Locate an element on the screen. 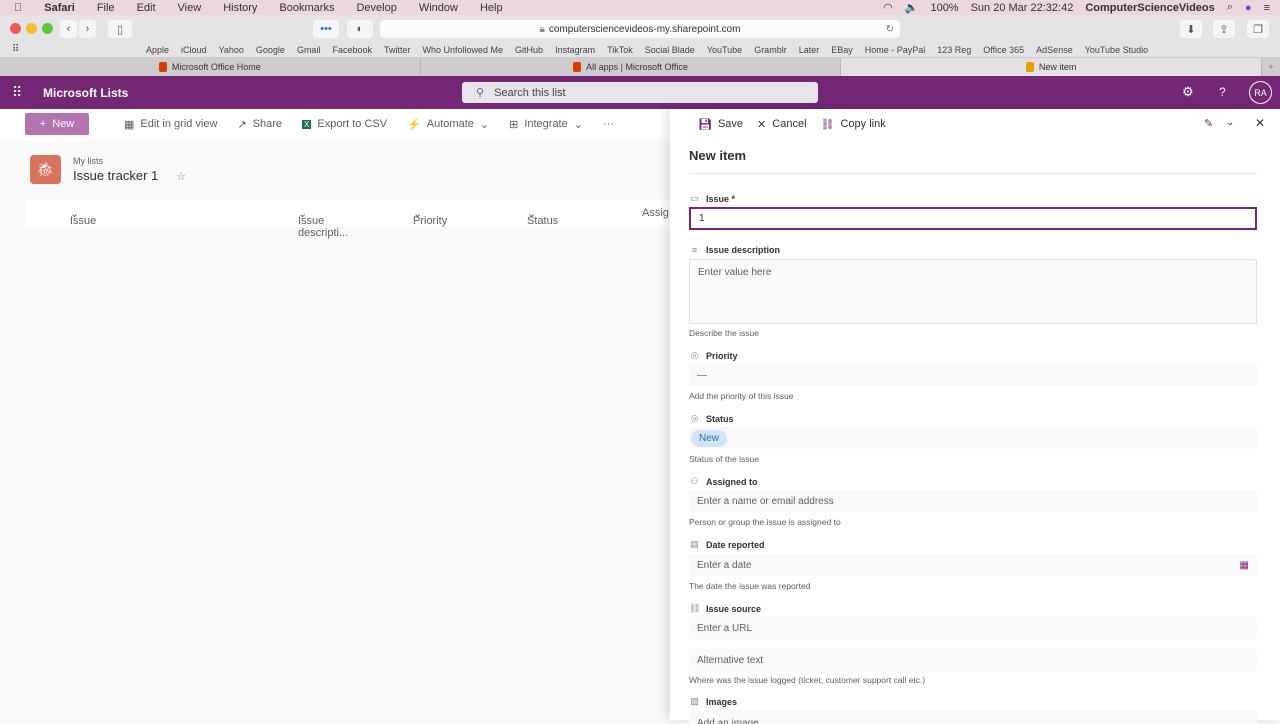  assigned-help: Person or group the issue is assigned to is located at coordinates (765, 522).